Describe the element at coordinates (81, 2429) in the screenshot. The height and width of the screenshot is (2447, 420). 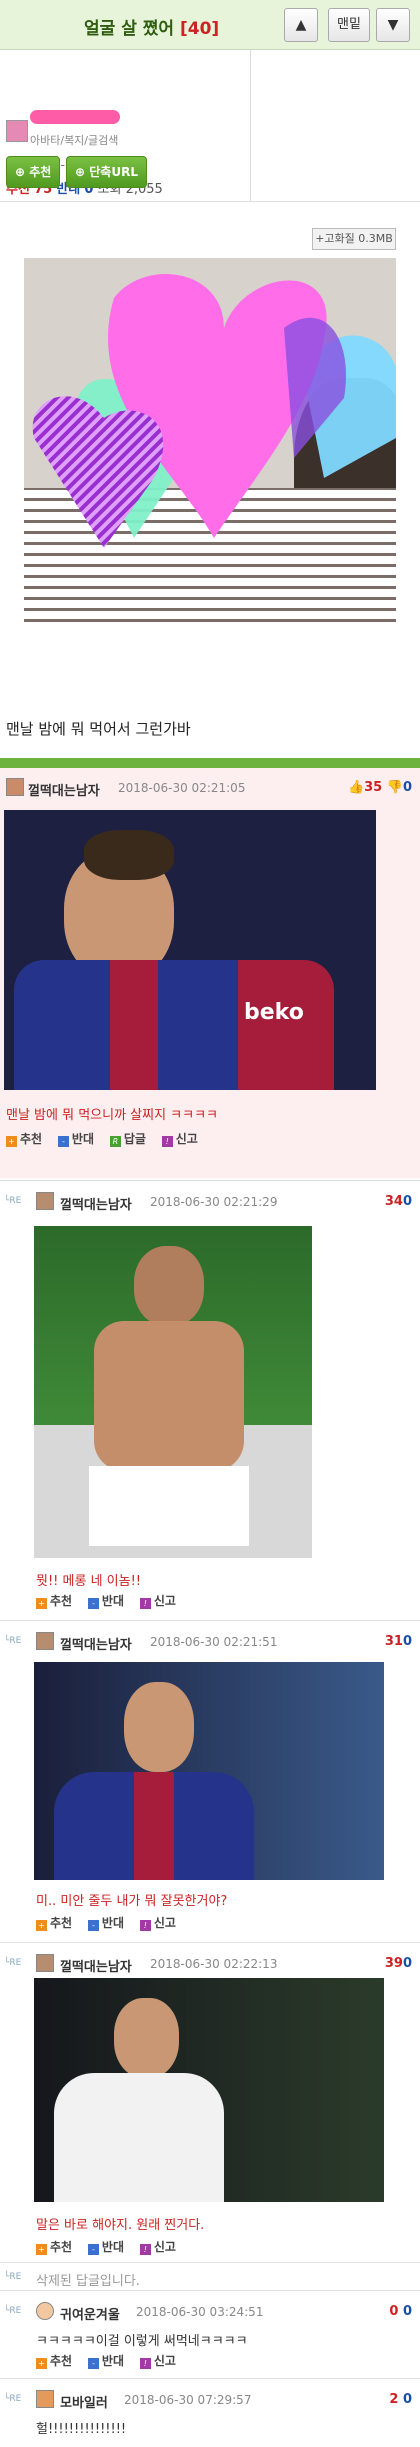
I see `comment-text: 헐!!!!!!!!!!!!!!!` at that location.